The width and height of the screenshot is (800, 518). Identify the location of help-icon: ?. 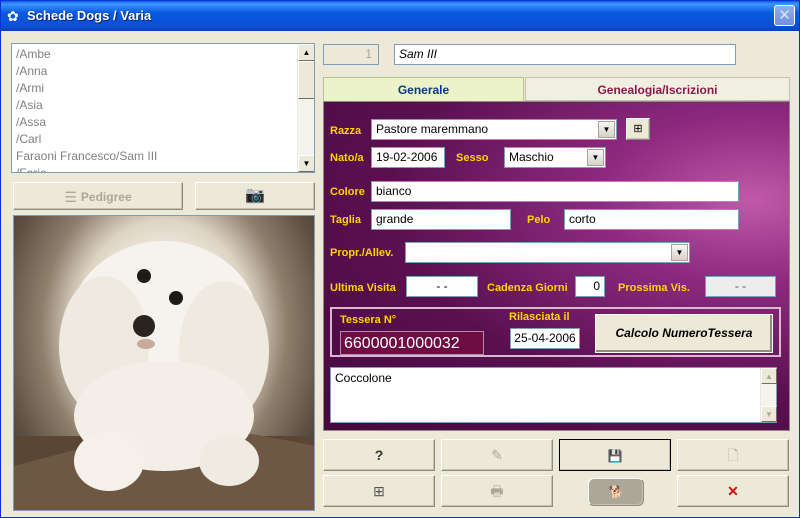
(379, 455).